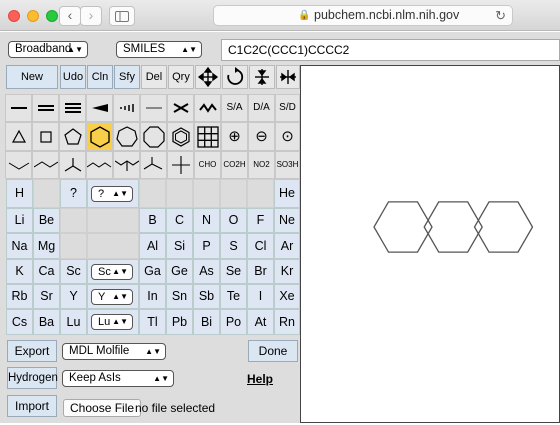  What do you see at coordinates (122, 16) in the screenshot?
I see `sidebar-toggle-button` at bounding box center [122, 16].